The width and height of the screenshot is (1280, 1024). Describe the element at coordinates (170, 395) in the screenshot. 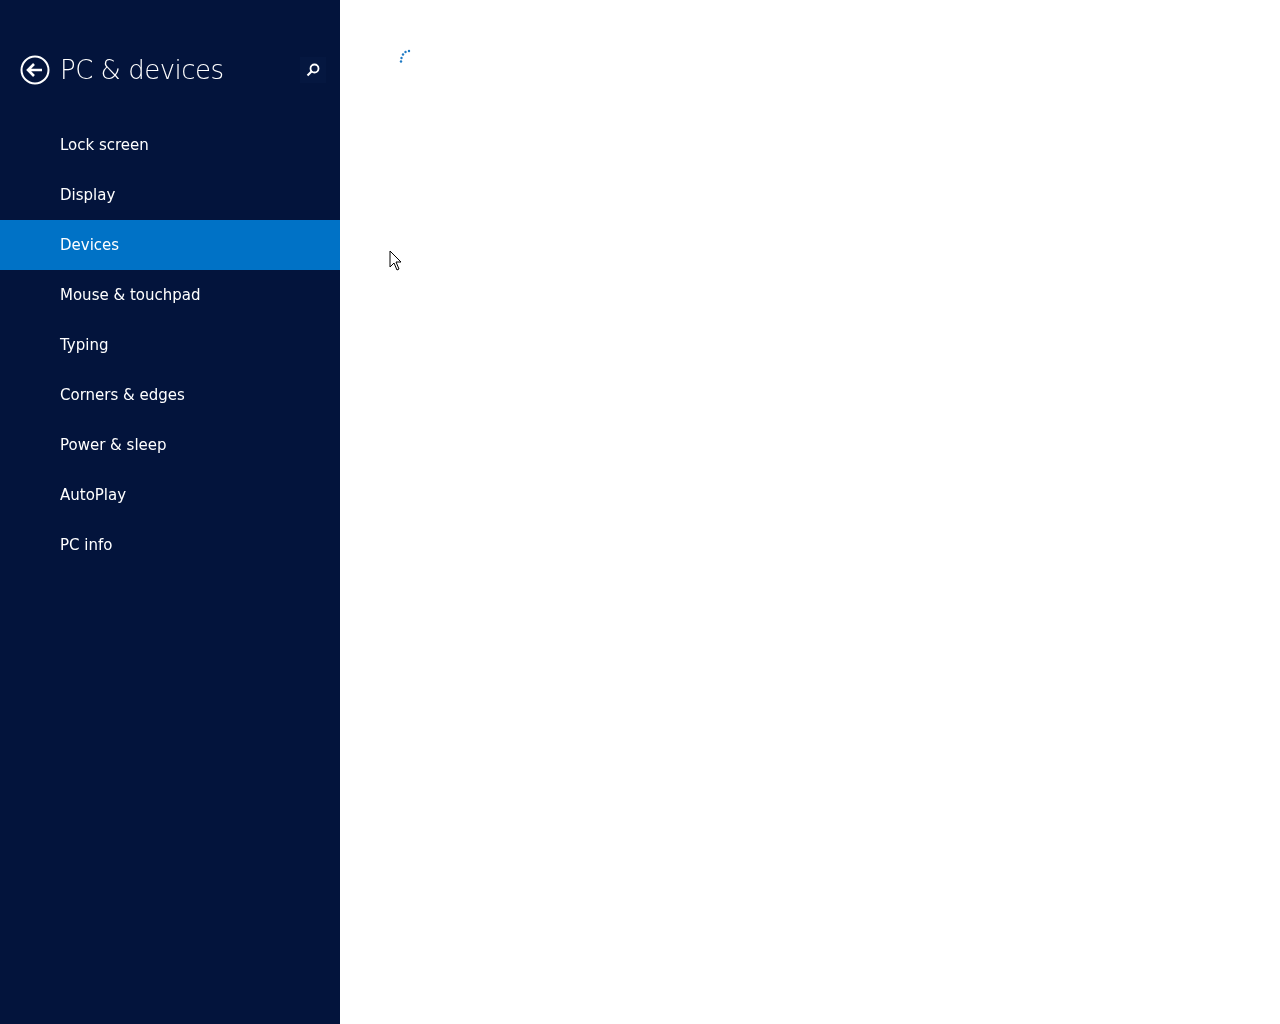

I see `nav-item: Corners & edges` at that location.